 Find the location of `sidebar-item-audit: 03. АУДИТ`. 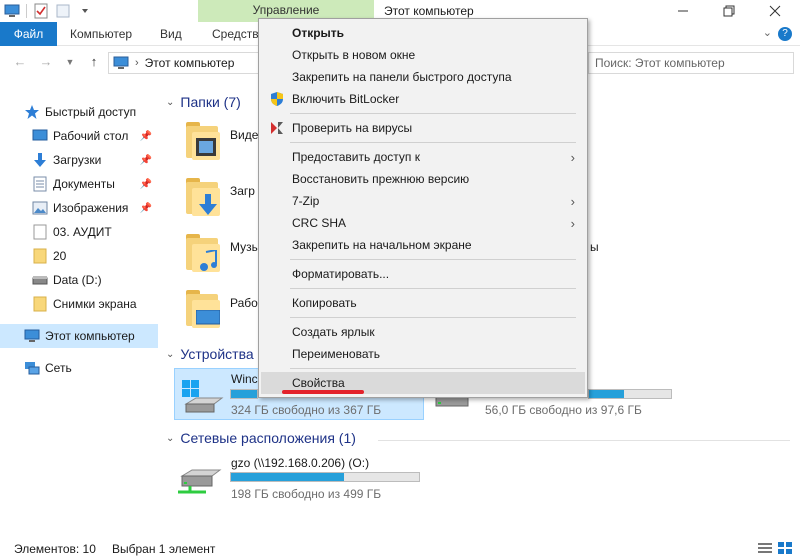

sidebar-item-audit: 03. АУДИТ is located at coordinates (79, 232).